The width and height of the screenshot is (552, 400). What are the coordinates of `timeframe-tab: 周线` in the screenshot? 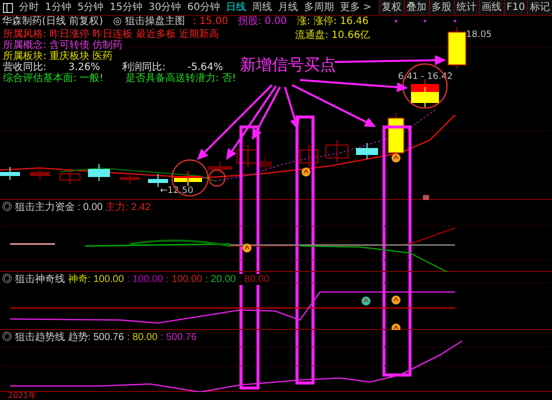 It's located at (261, 7).